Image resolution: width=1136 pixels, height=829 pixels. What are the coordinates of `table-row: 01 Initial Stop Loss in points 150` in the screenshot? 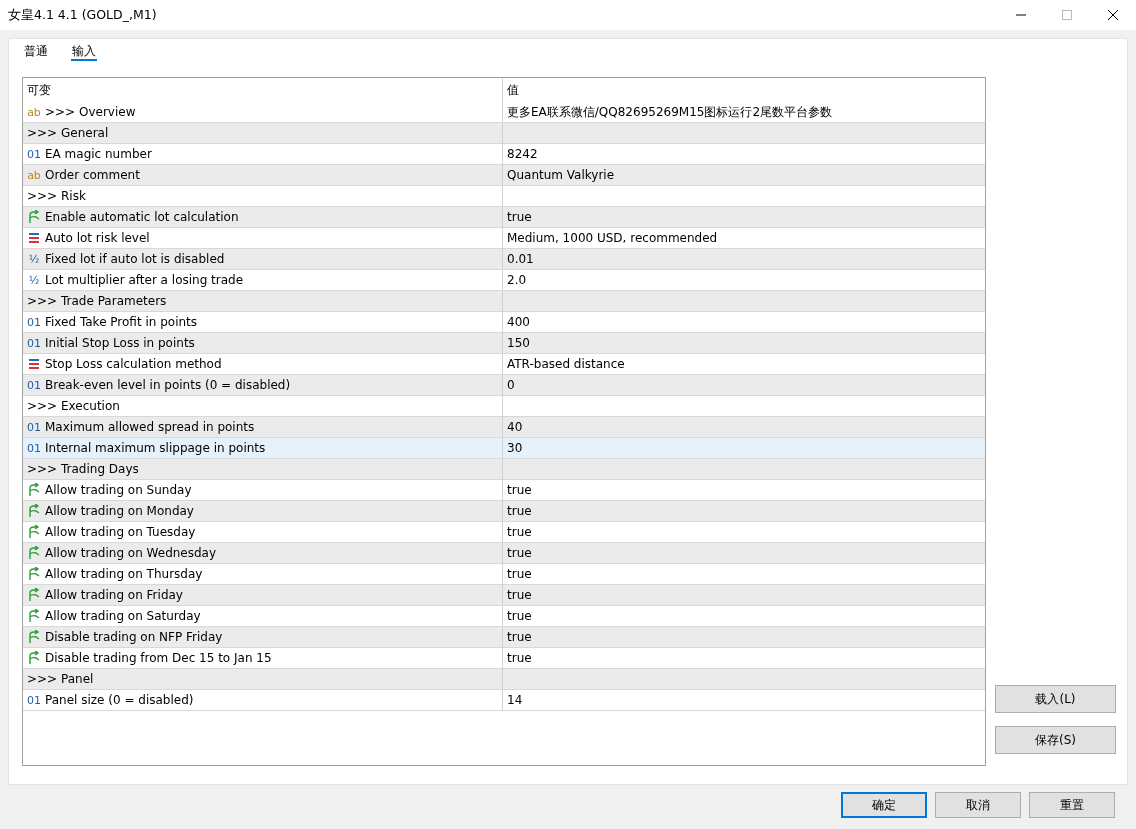 It's located at (504, 343).